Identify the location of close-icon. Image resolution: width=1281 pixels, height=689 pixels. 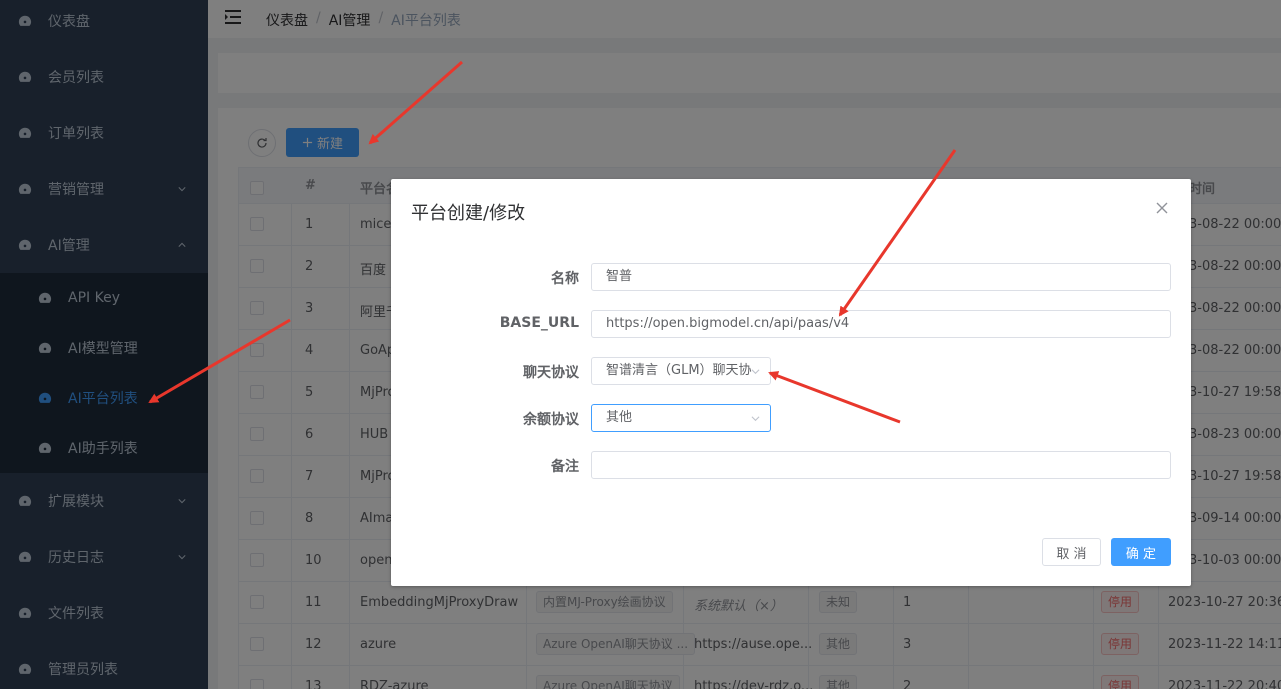
(1162, 208).